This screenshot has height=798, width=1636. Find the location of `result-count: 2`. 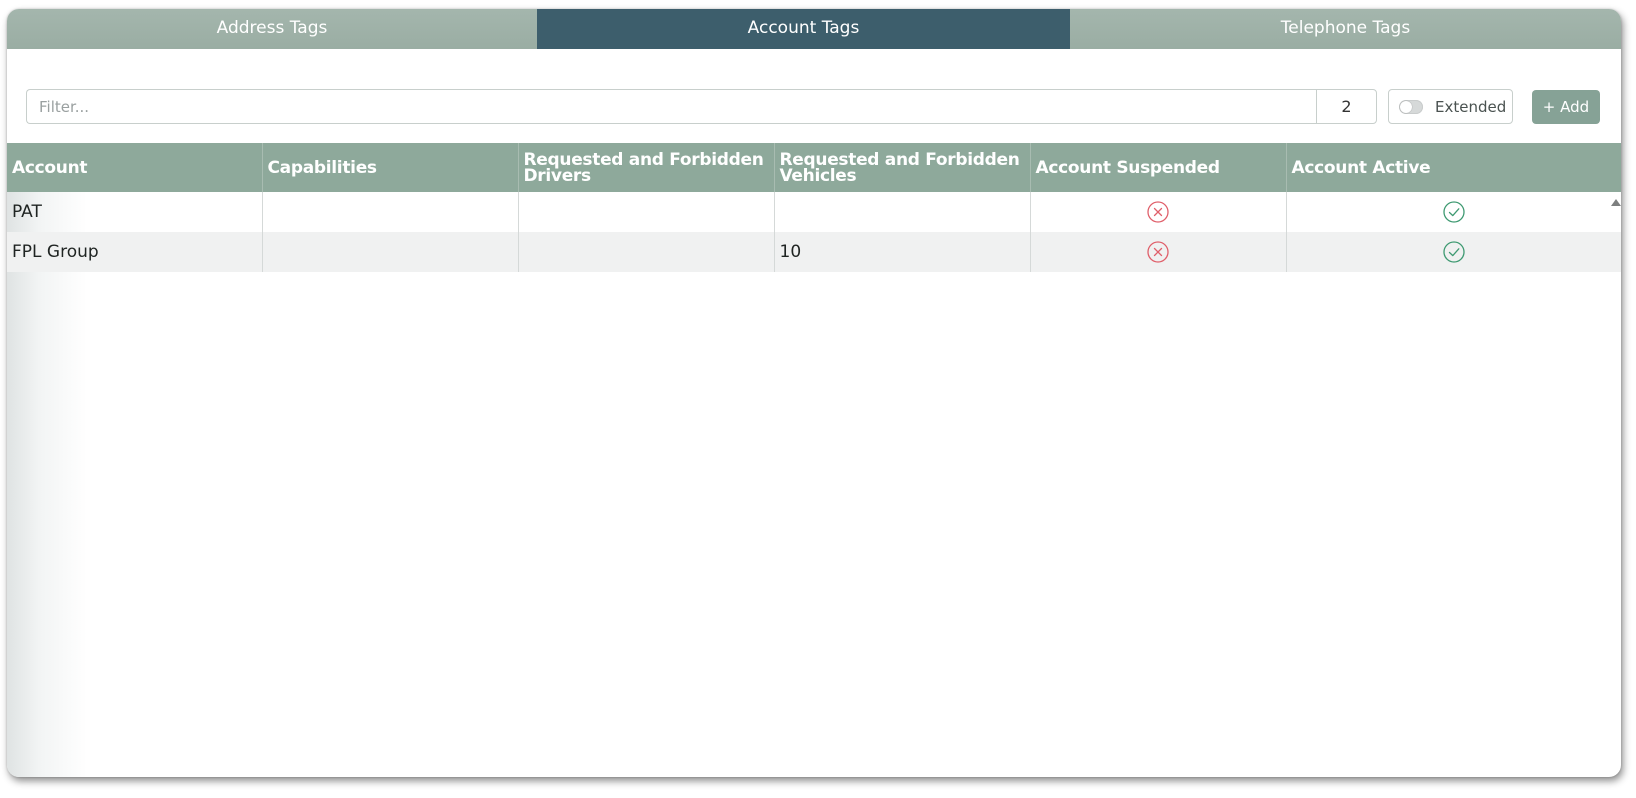

result-count: 2 is located at coordinates (1346, 106).